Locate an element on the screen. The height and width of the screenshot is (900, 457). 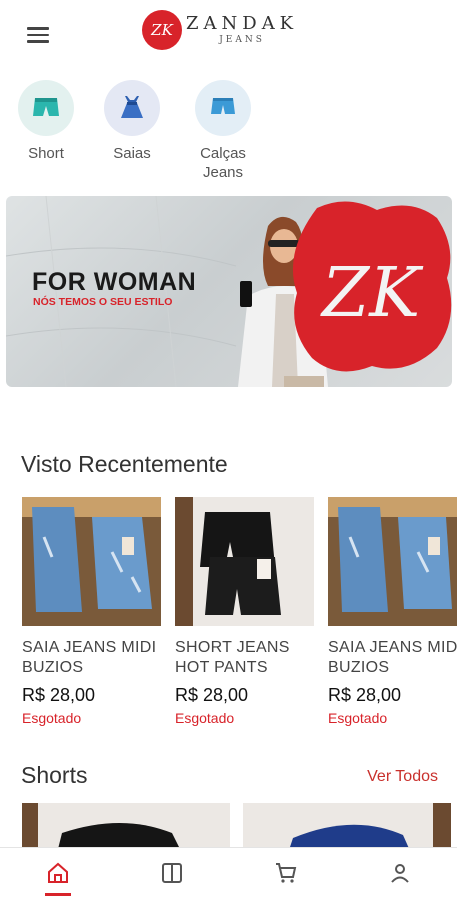
cart-icon is located at coordinates (286, 873).